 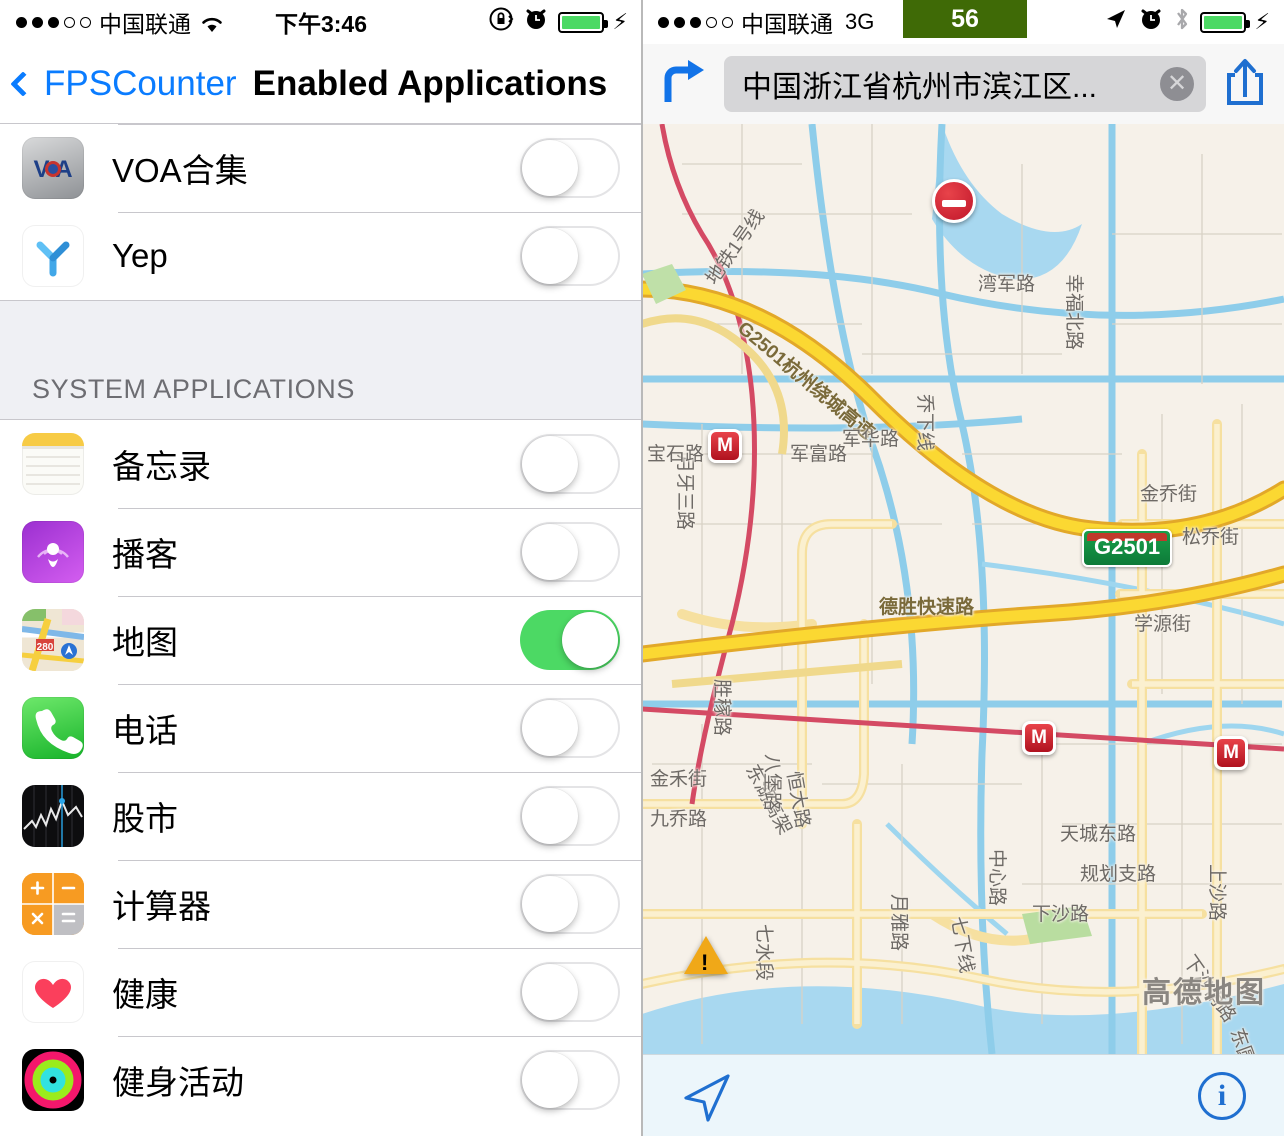 What do you see at coordinates (321, 992) in the screenshot?
I see `list-item: 健康` at bounding box center [321, 992].